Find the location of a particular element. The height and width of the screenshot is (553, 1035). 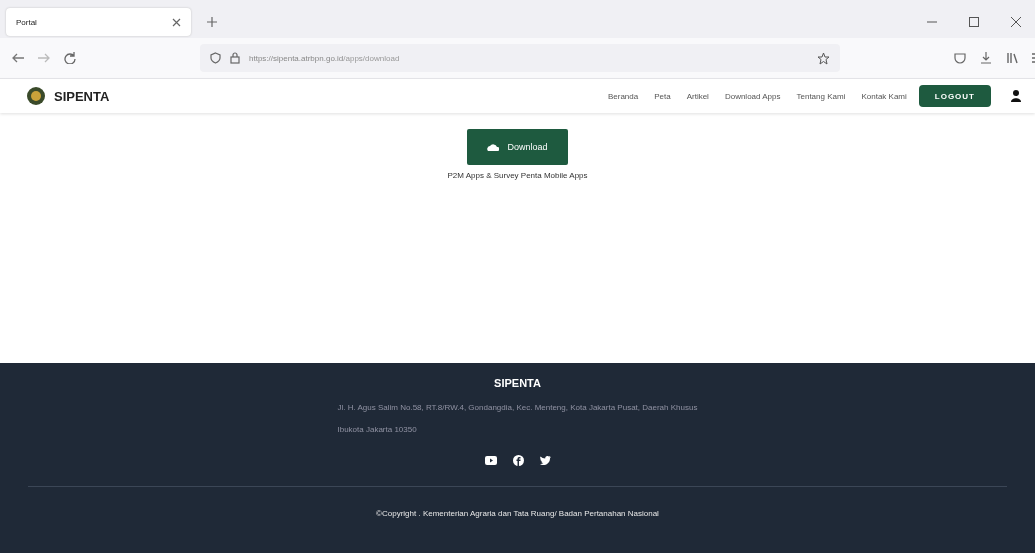

nav-link: Artikel is located at coordinates (697, 96).